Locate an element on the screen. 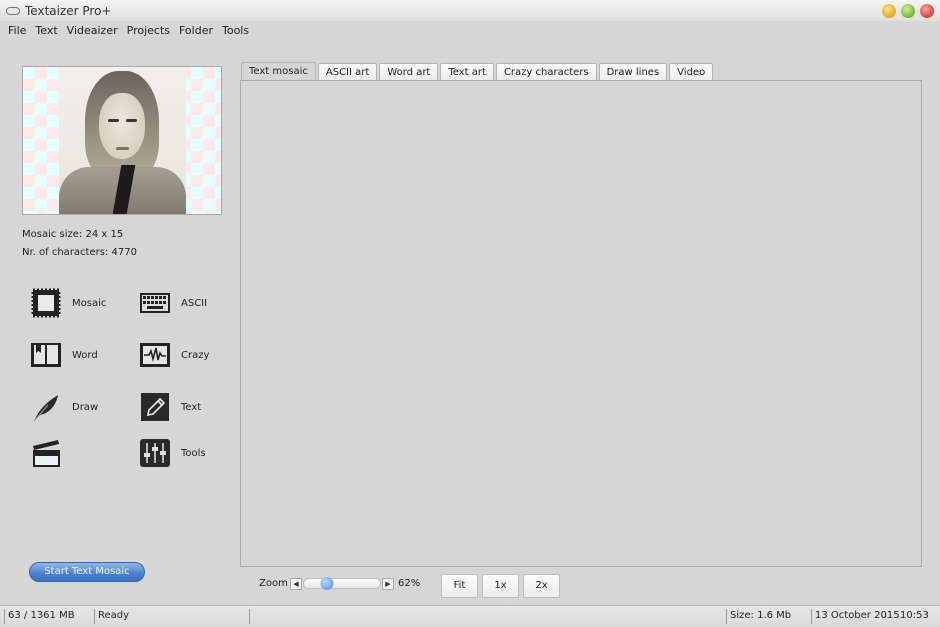 The width and height of the screenshot is (940, 627). tab-word-art: Word art is located at coordinates (409, 72).